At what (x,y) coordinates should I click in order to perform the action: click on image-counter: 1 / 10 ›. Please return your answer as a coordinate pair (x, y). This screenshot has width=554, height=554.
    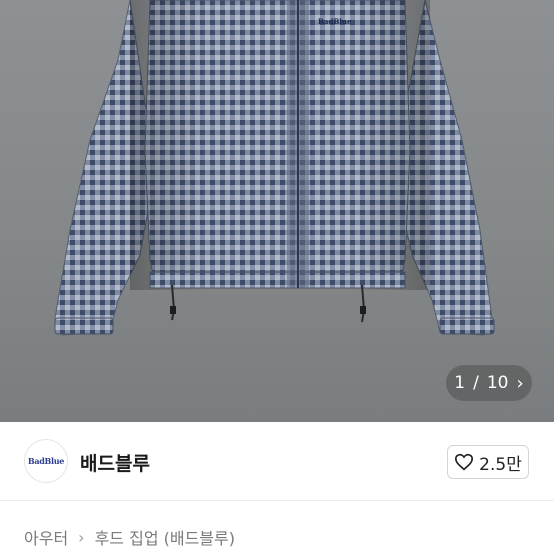
    Looking at the image, I should click on (489, 383).